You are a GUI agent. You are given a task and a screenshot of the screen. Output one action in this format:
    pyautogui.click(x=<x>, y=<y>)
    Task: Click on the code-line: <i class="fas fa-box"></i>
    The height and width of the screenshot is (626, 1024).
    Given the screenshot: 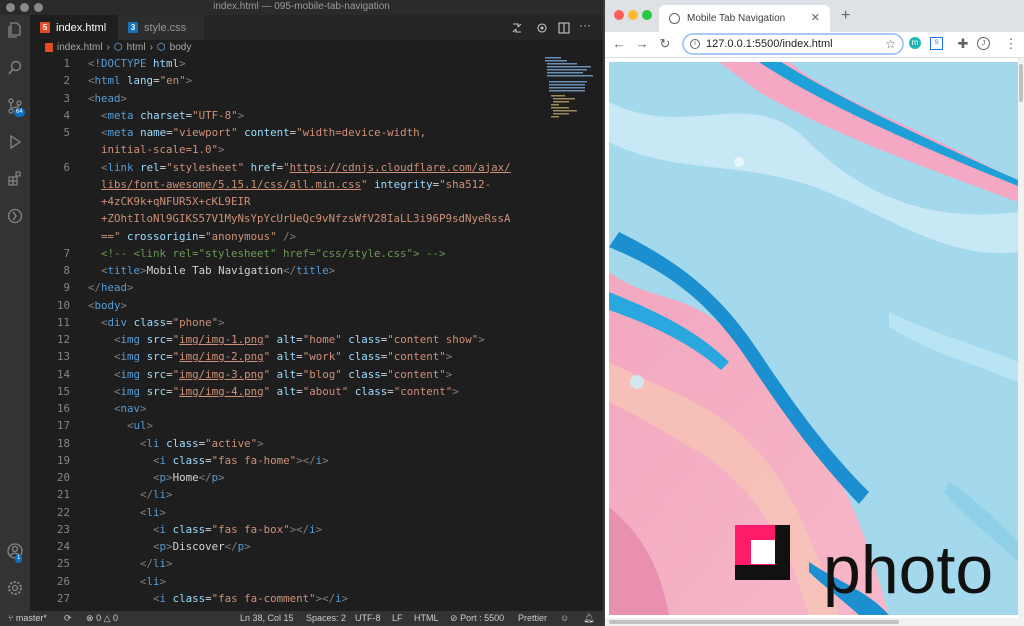 What is the action you would take?
    pyautogui.click(x=205, y=529)
    